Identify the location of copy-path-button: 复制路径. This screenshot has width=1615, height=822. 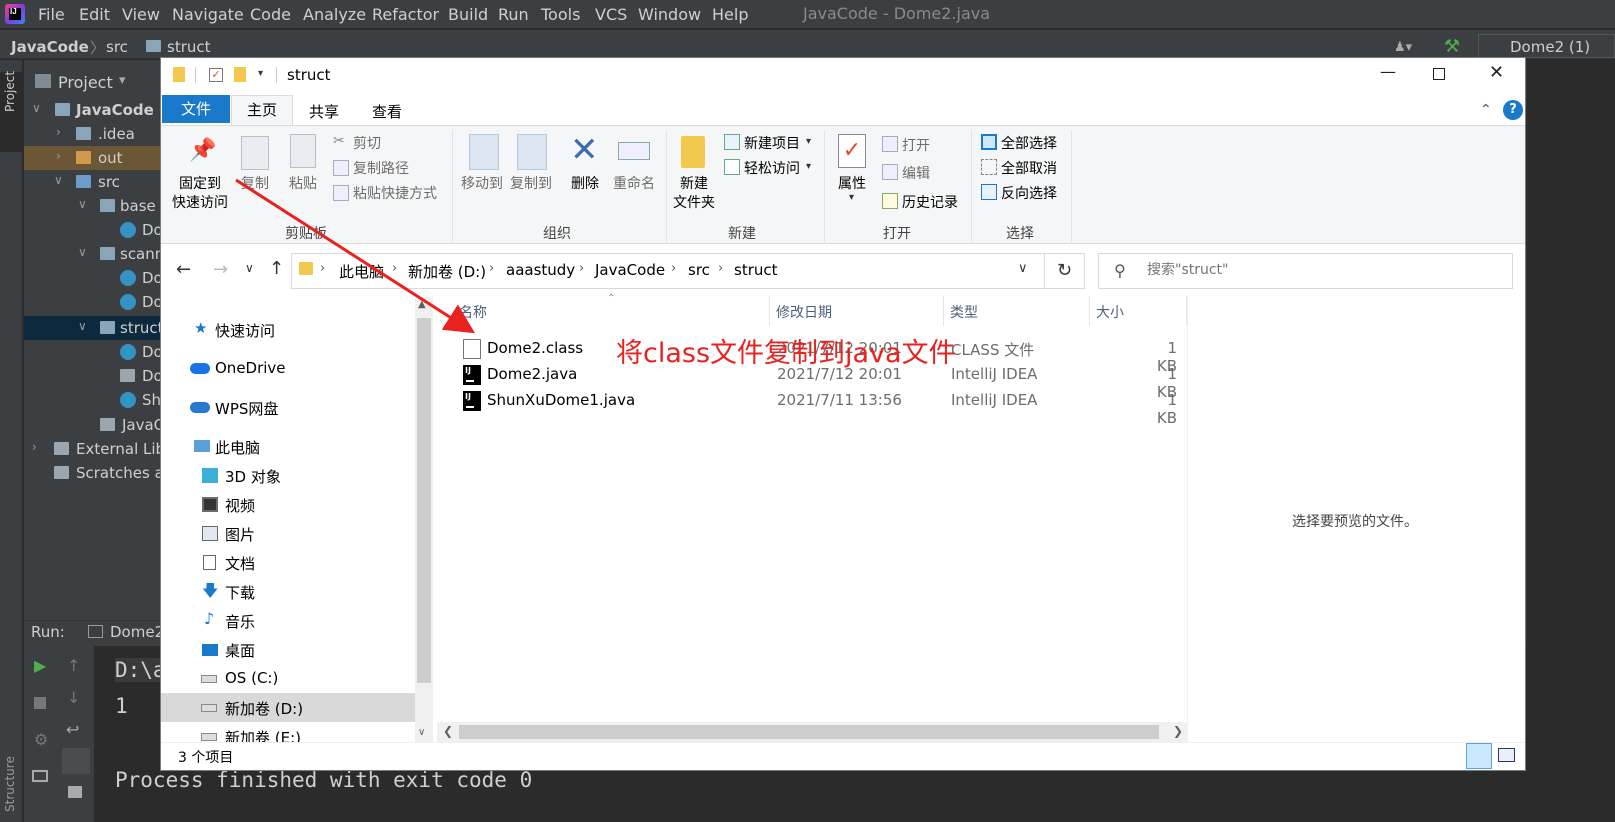
(381, 168).